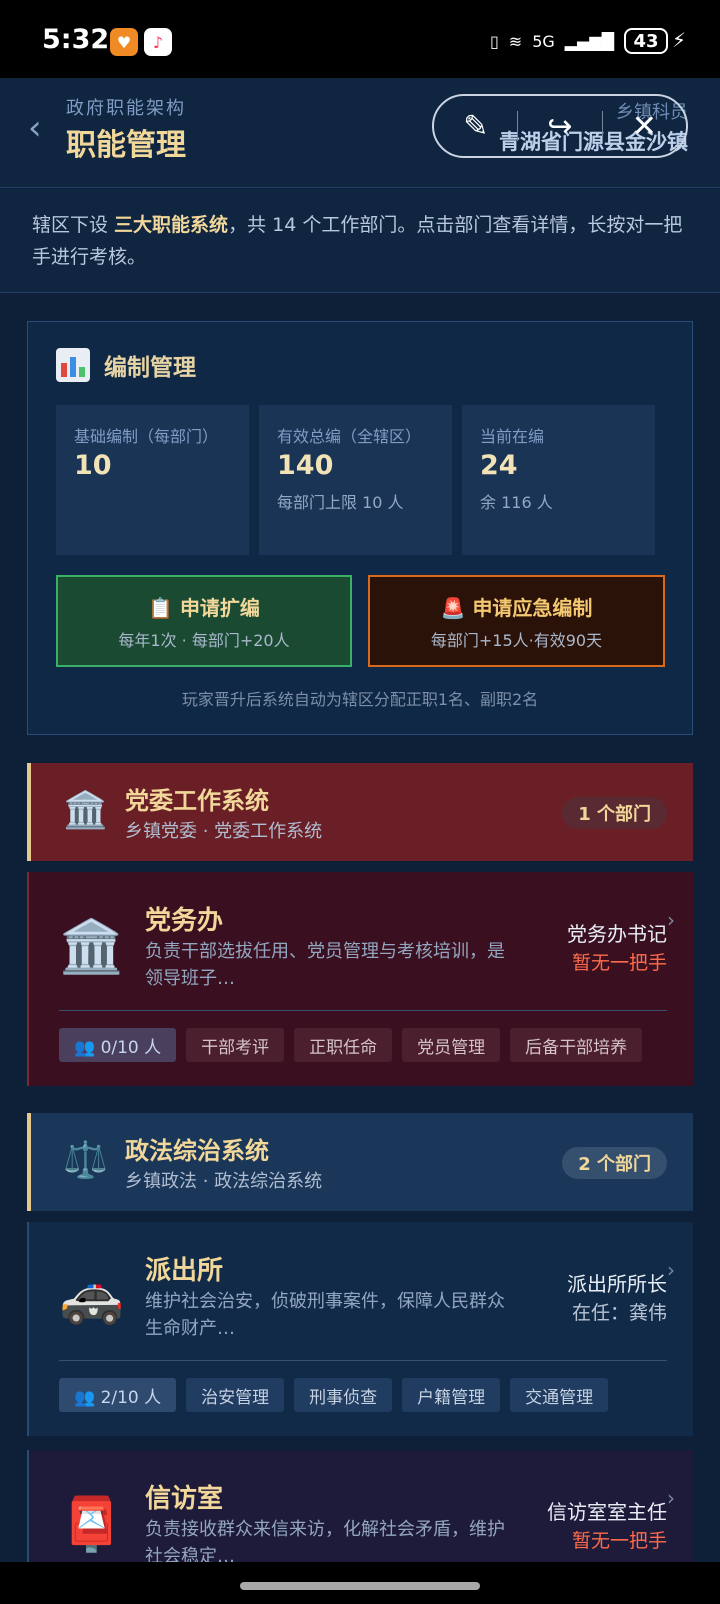 This screenshot has height=1604, width=720. Describe the element at coordinates (451, 1395) in the screenshot. I see `function-tag: 户籍管理` at that location.